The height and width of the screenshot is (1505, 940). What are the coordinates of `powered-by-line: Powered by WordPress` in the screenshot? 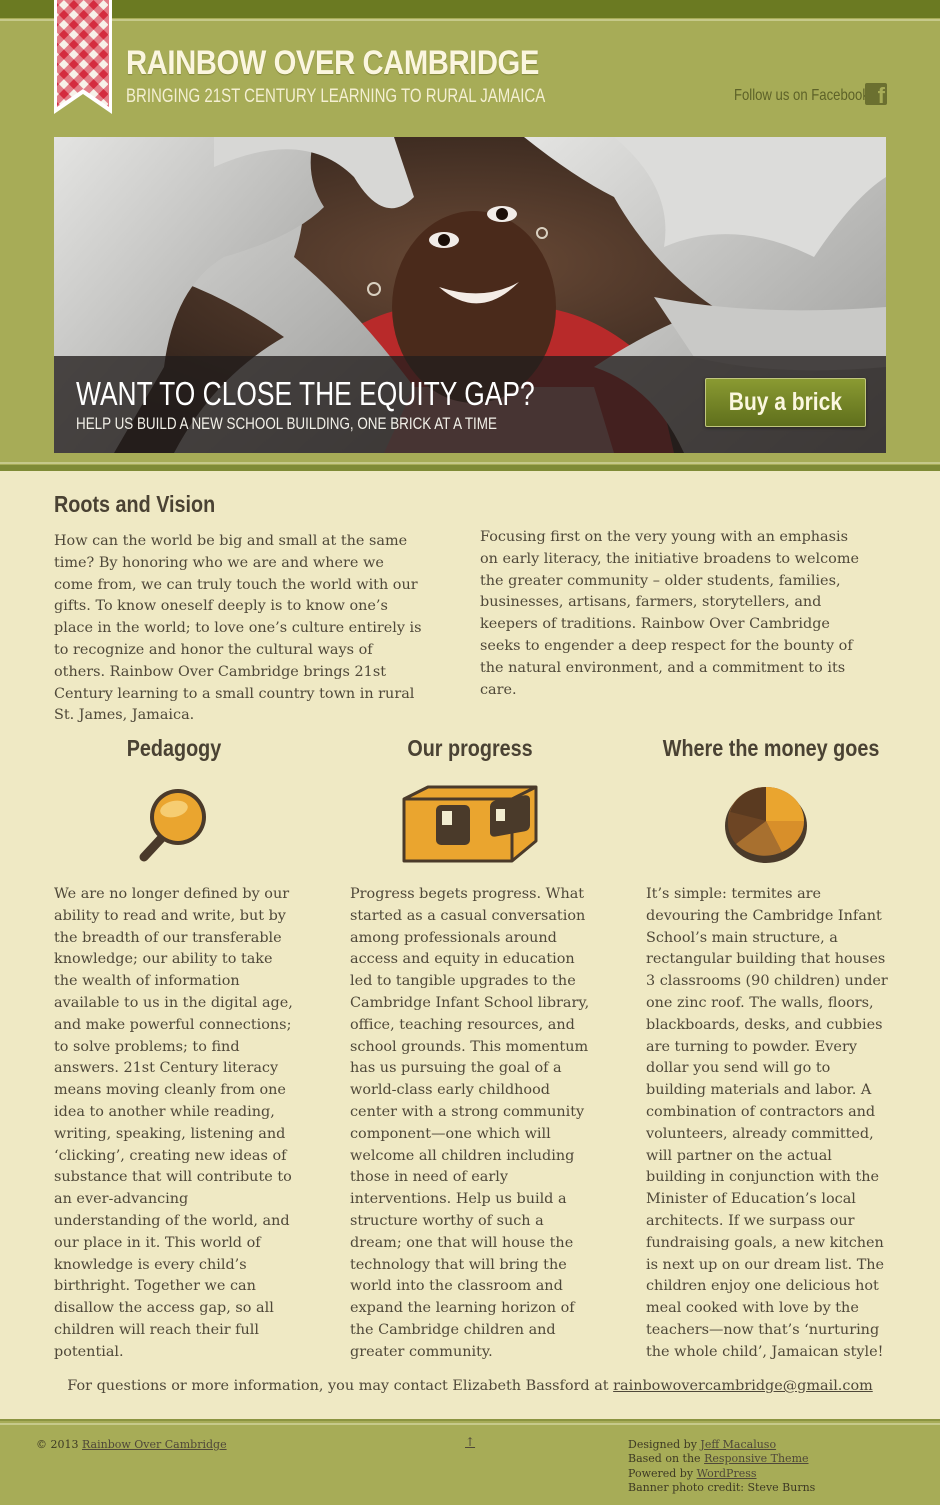 It's located at (721, 1474).